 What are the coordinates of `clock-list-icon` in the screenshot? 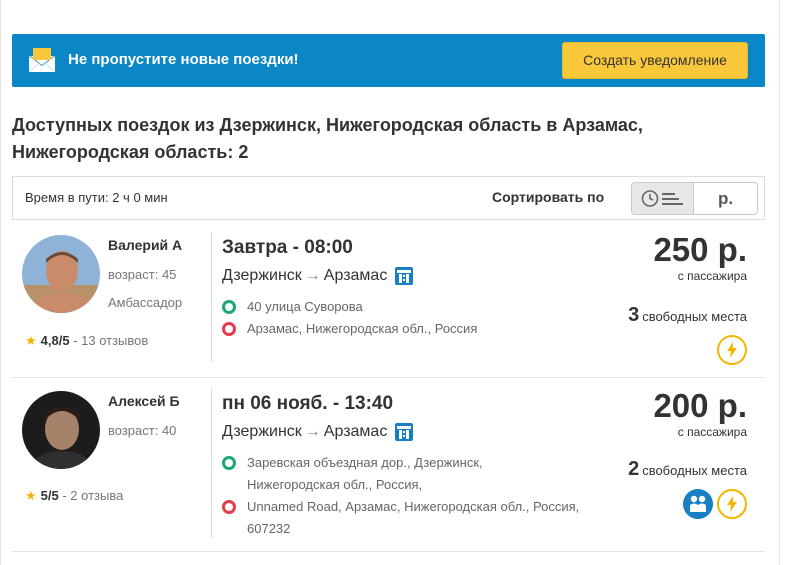 It's located at (662, 198).